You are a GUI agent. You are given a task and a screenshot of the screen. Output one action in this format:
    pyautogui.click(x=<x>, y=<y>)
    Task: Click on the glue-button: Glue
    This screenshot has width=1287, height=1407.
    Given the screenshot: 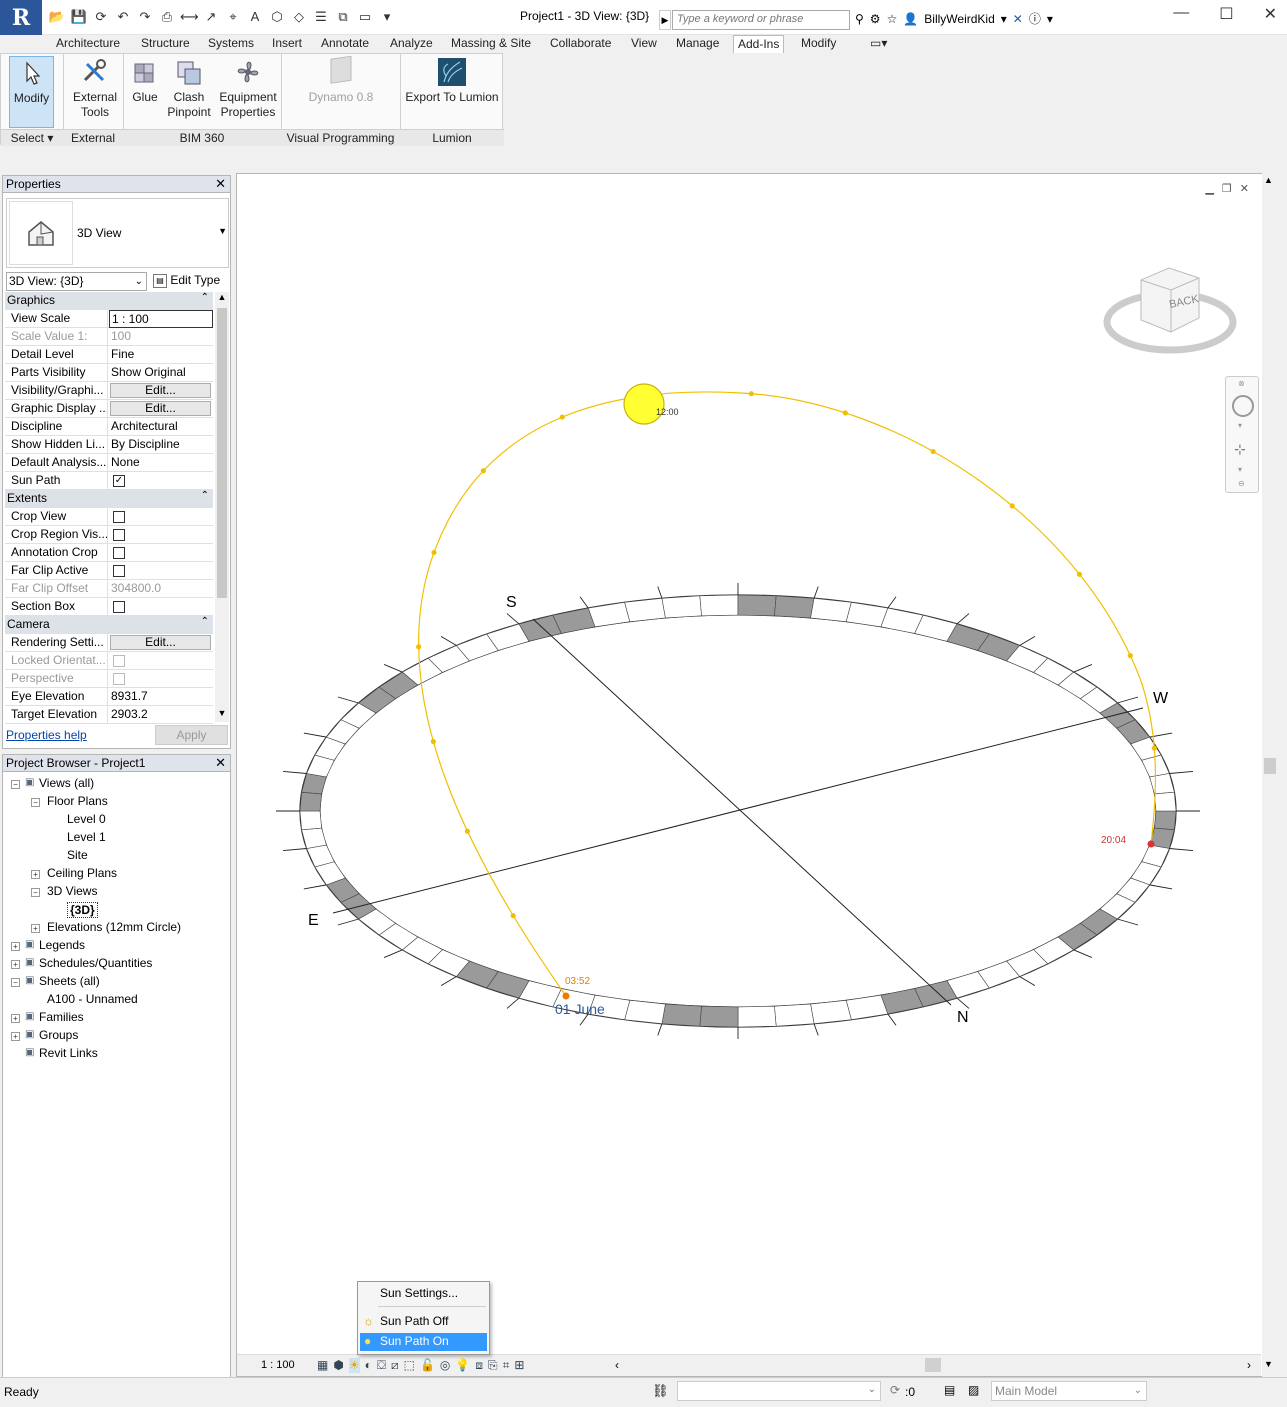 What is the action you would take?
    pyautogui.click(x=145, y=80)
    